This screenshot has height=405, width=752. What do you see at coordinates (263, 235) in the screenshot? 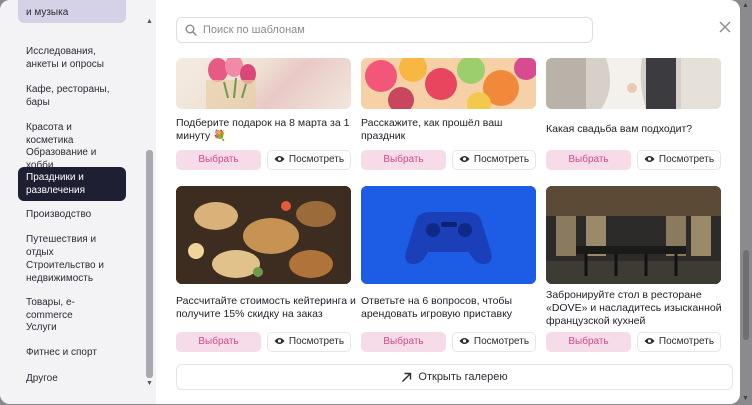
I see `card-image-catering` at bounding box center [263, 235].